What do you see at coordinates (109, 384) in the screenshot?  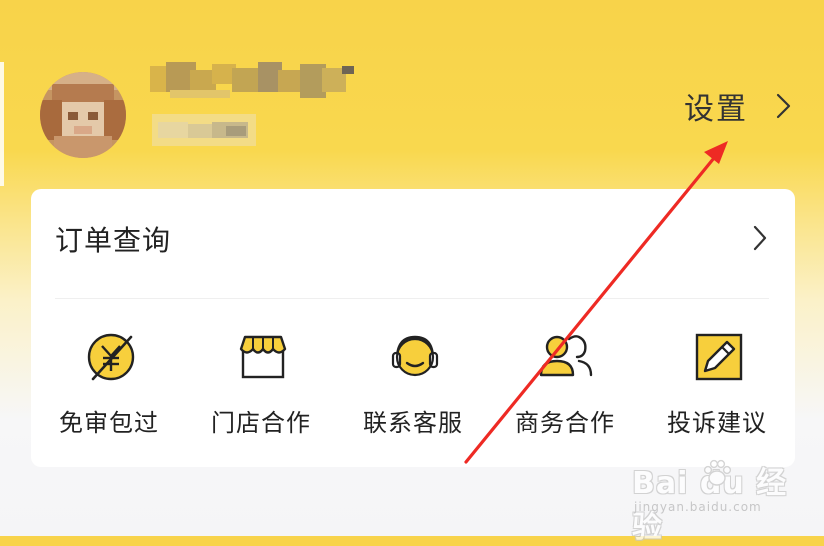 I see `action-item-free-approval: 免审包过` at bounding box center [109, 384].